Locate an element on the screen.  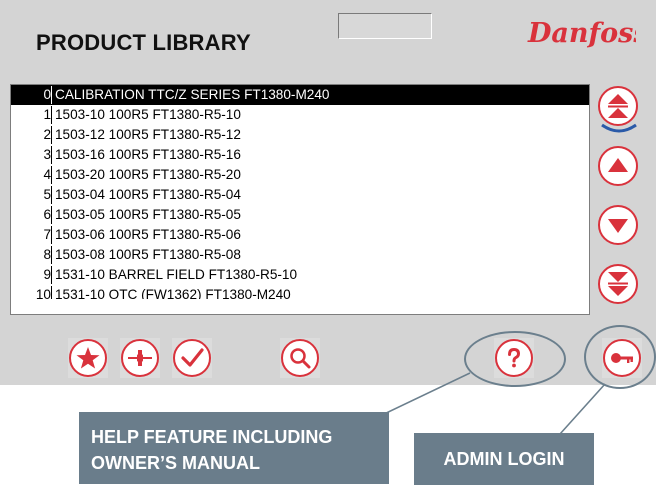
list-item: 0 CALIBRATION TTC/Z SERIES FT1380-M240 is located at coordinates (300, 95).